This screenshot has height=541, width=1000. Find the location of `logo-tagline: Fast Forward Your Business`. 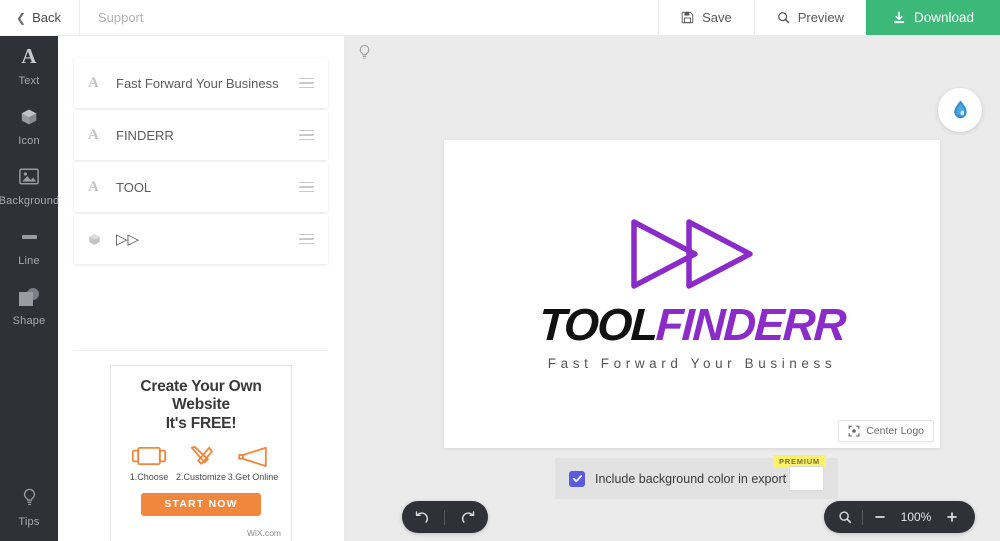

logo-tagline: Fast Forward Your Business is located at coordinates (692, 363).